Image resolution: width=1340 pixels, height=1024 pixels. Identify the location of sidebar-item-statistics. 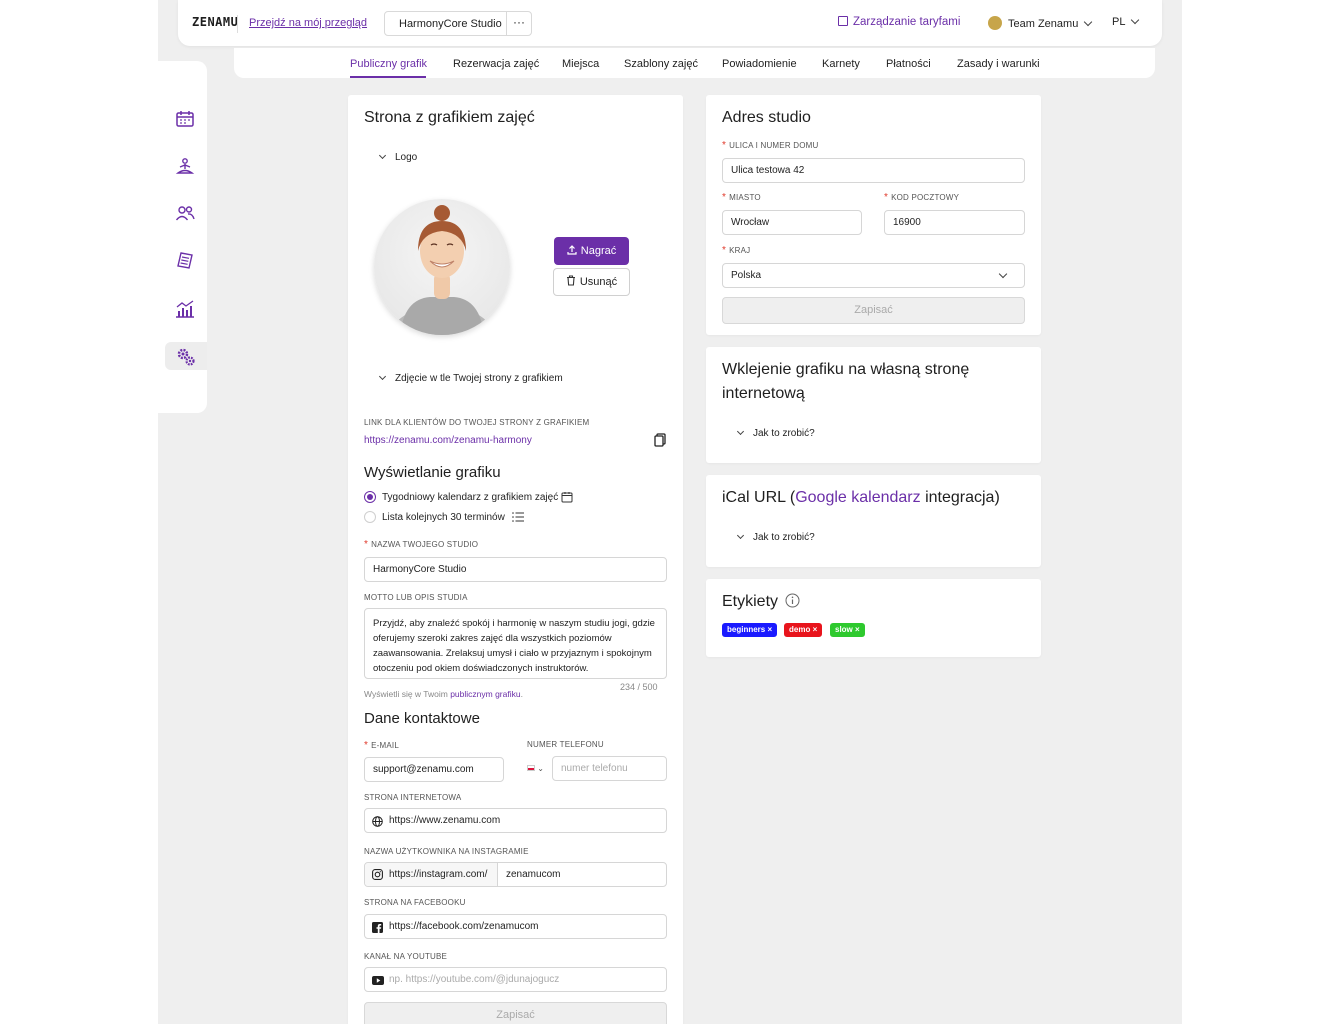
(186, 309).